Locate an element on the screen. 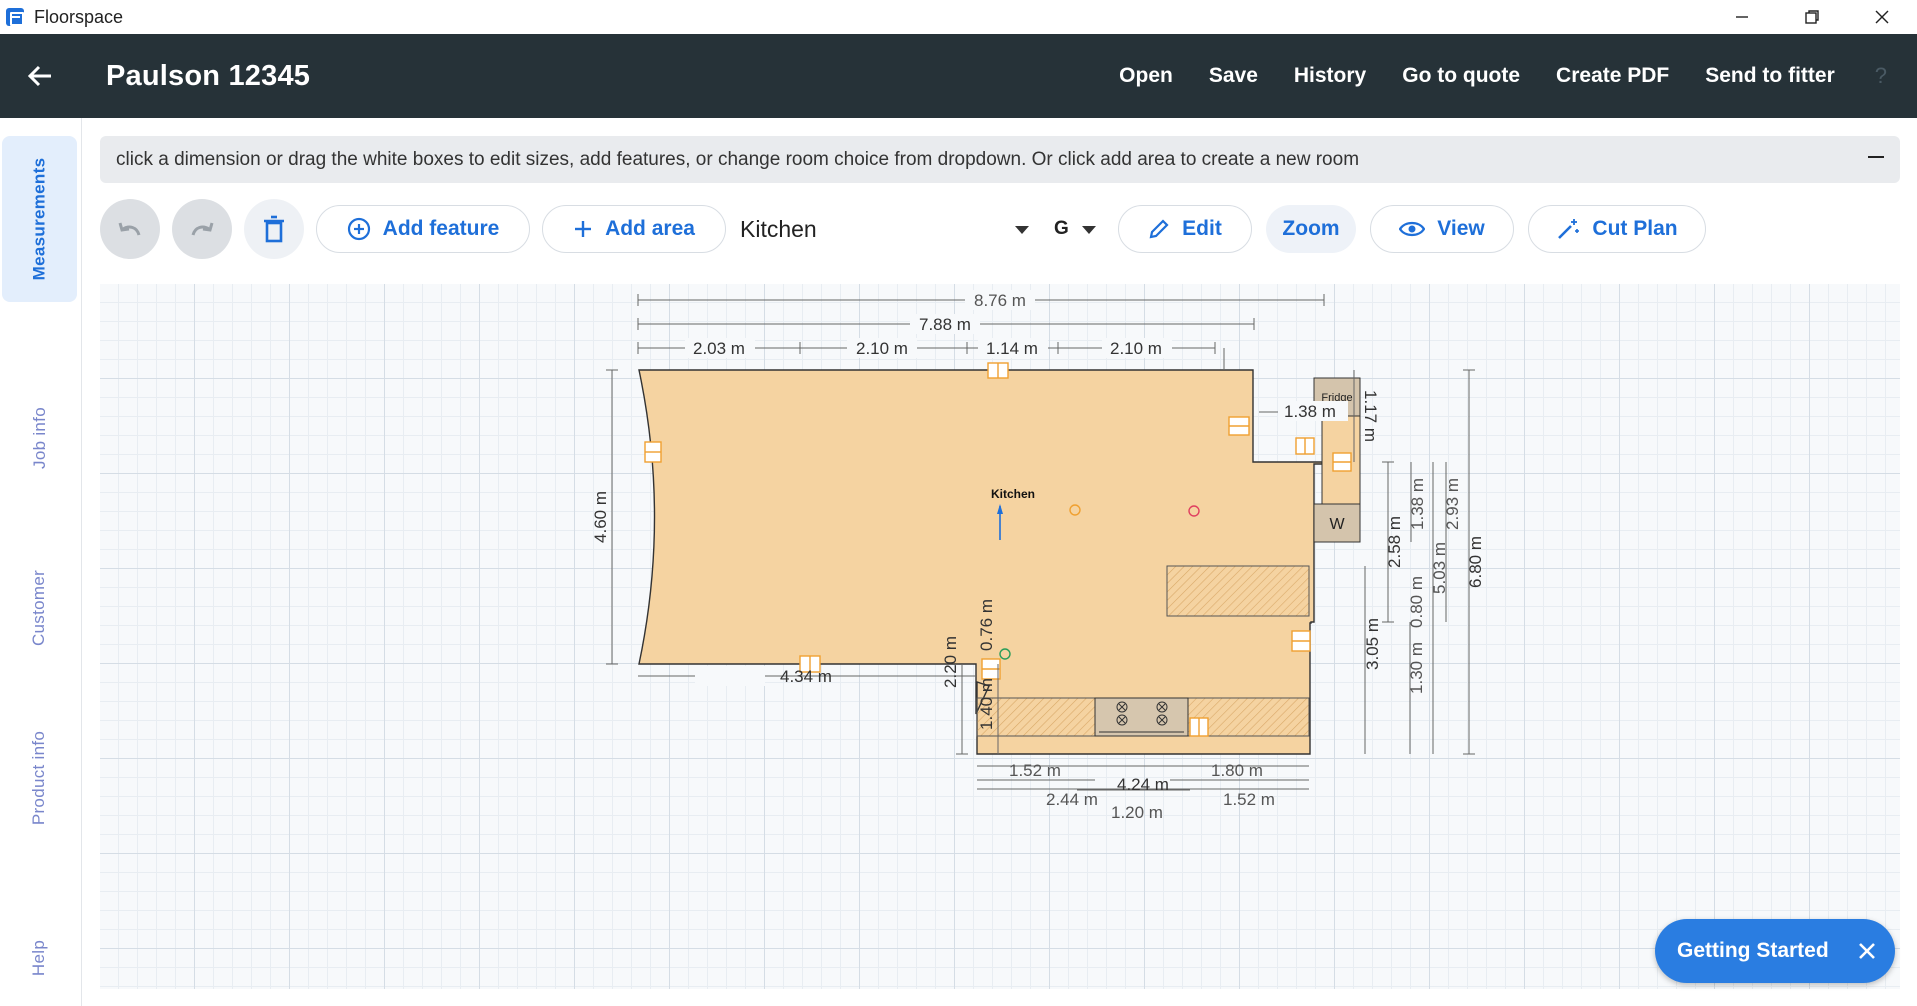 The width and height of the screenshot is (1917, 1006). eye-icon is located at coordinates (1412, 229).